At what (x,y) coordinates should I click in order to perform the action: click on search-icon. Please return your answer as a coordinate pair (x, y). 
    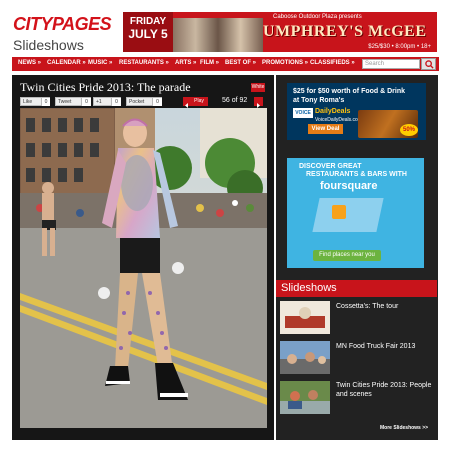
    Looking at the image, I should click on (429, 64).